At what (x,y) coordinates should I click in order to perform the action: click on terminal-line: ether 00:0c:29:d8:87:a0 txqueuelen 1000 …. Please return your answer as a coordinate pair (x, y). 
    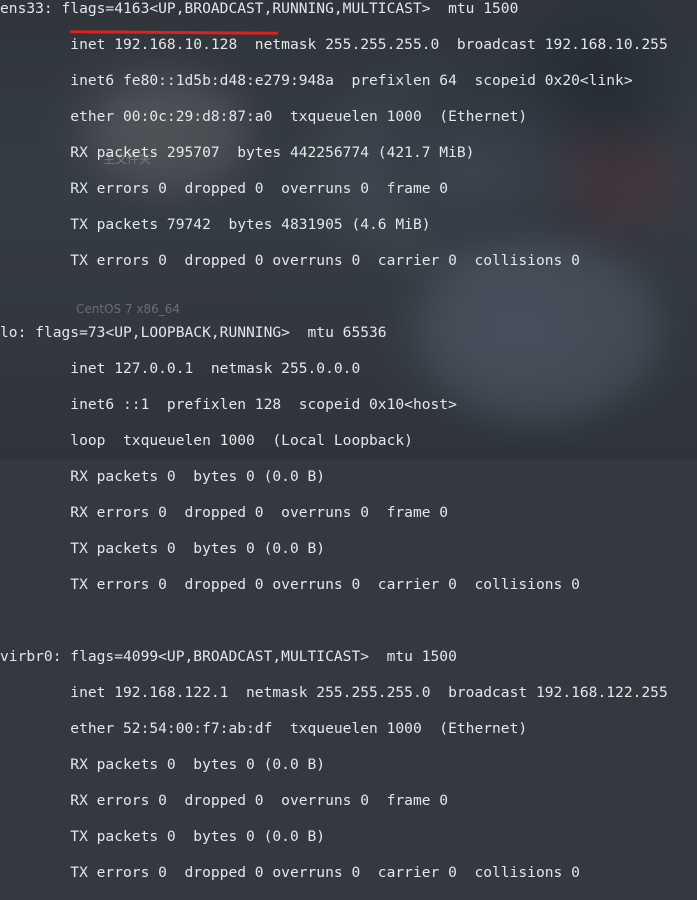
    Looking at the image, I should click on (264, 116).